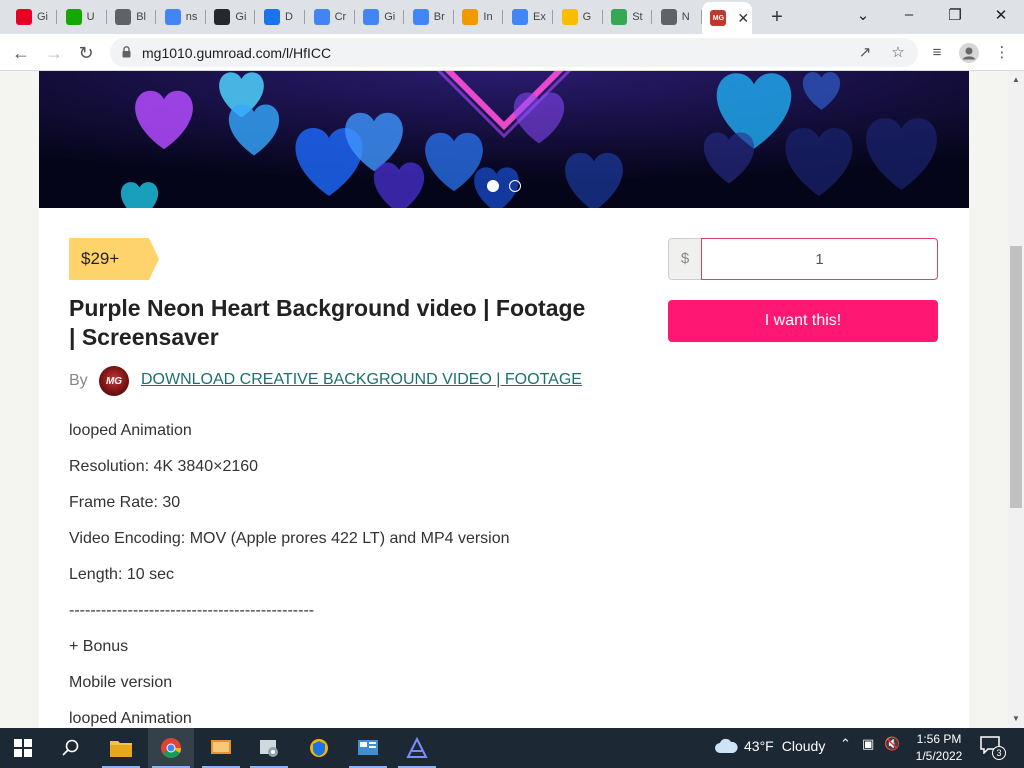  I want to click on taskbar-app-editor, so click(417, 748).